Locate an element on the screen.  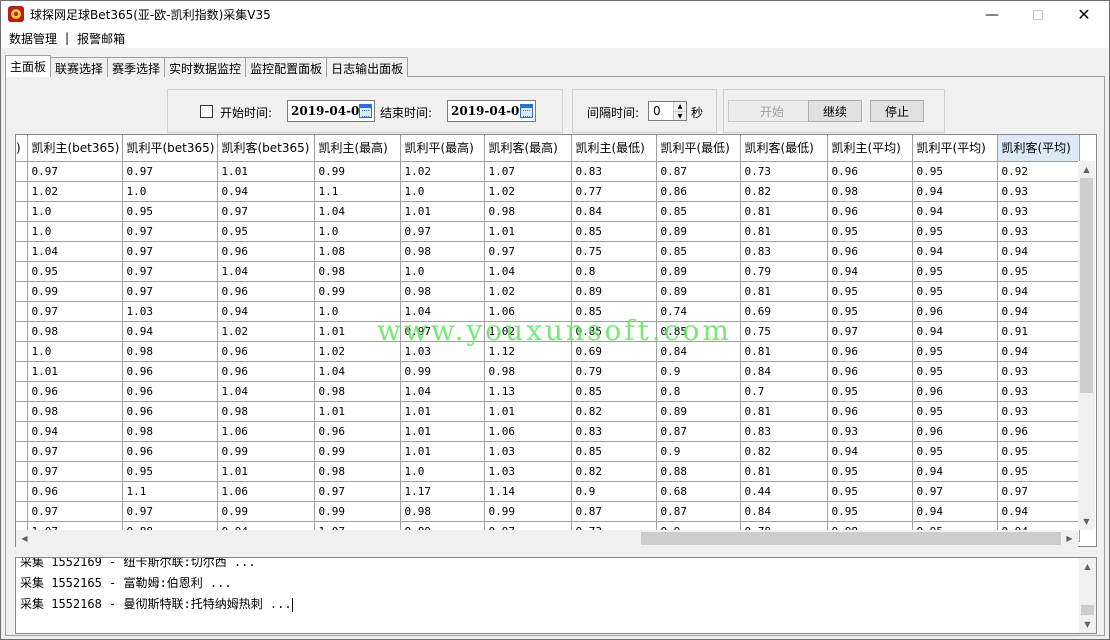
table-cell: 0.81 is located at coordinates (784, 231).